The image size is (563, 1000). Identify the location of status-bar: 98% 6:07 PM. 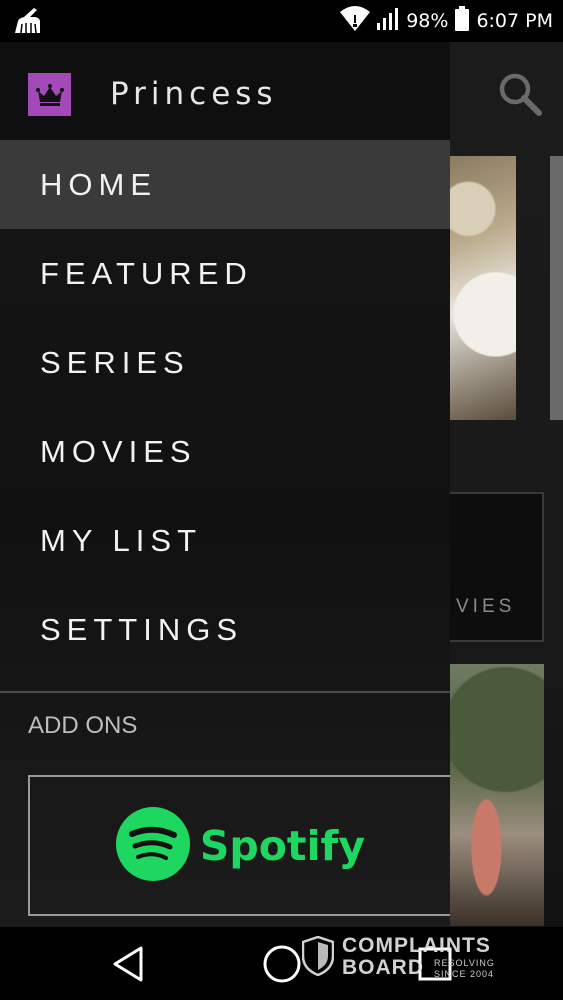
(281, 21).